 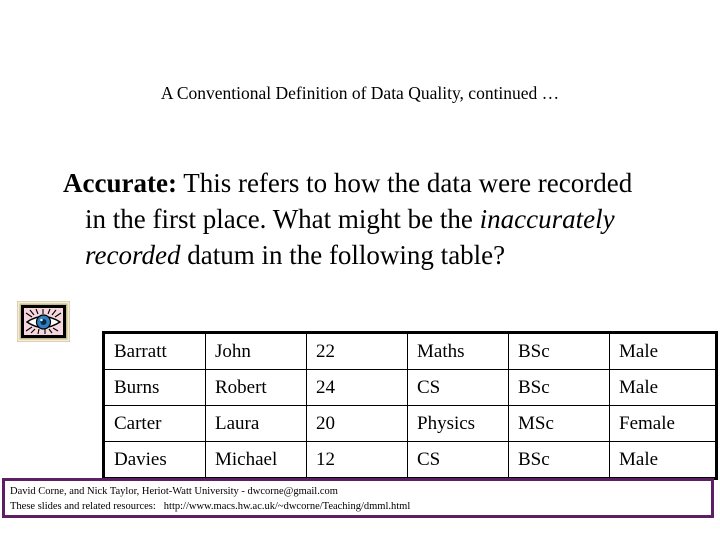 What do you see at coordinates (343, 255) in the screenshot?
I see `body-text-part-2: datum in the following table?` at bounding box center [343, 255].